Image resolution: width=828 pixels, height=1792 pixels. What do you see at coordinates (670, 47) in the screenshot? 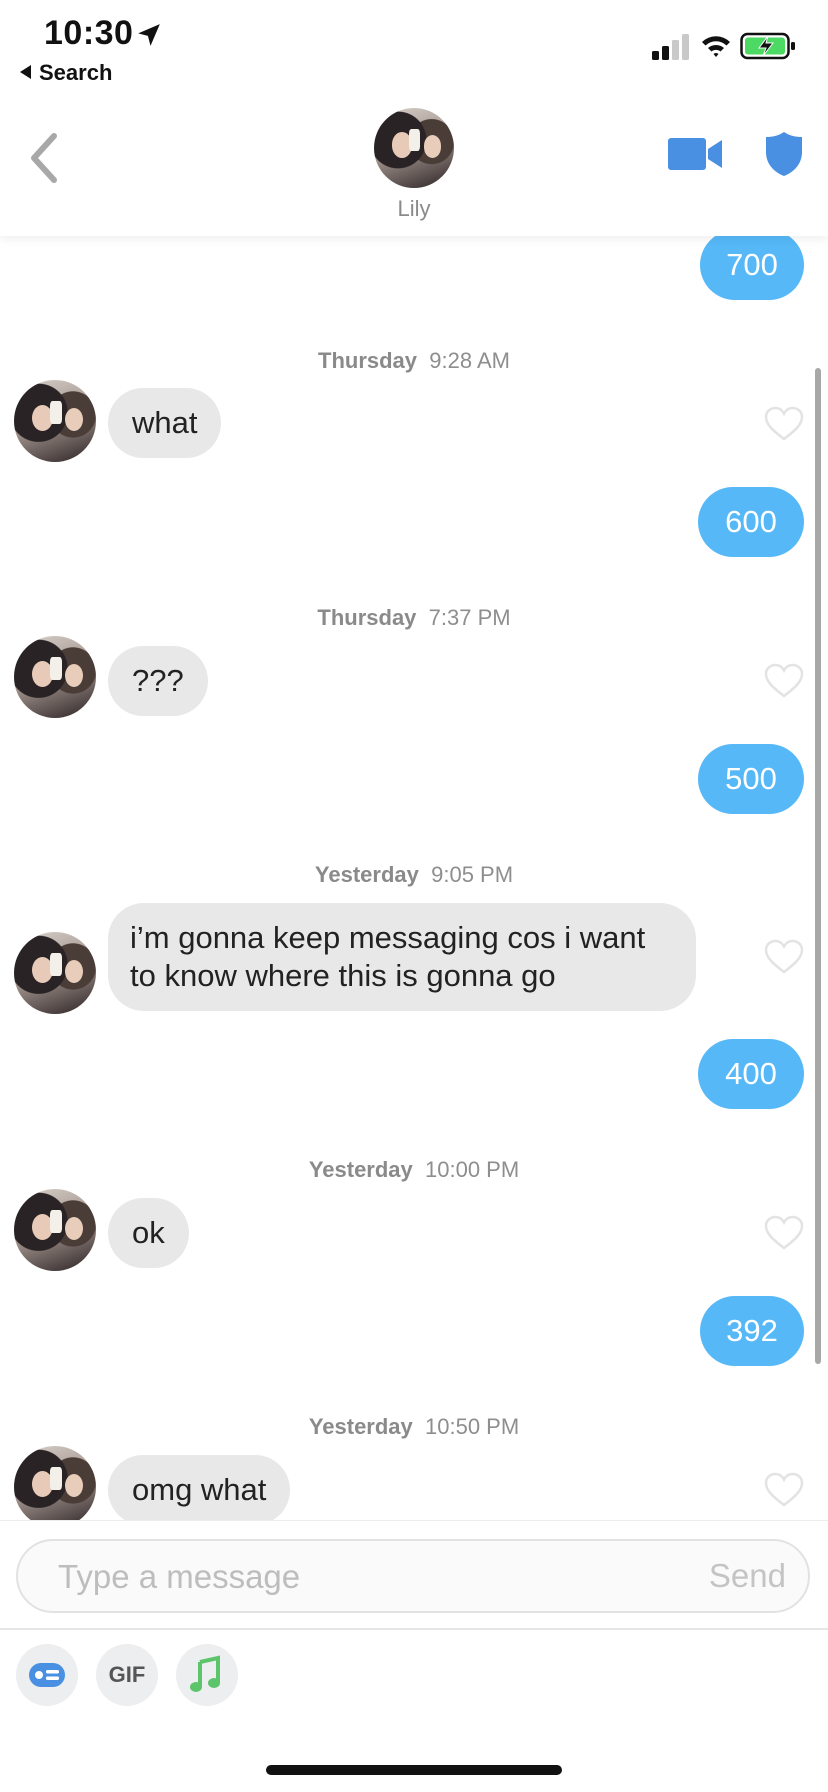
I see `signal-icon` at bounding box center [670, 47].